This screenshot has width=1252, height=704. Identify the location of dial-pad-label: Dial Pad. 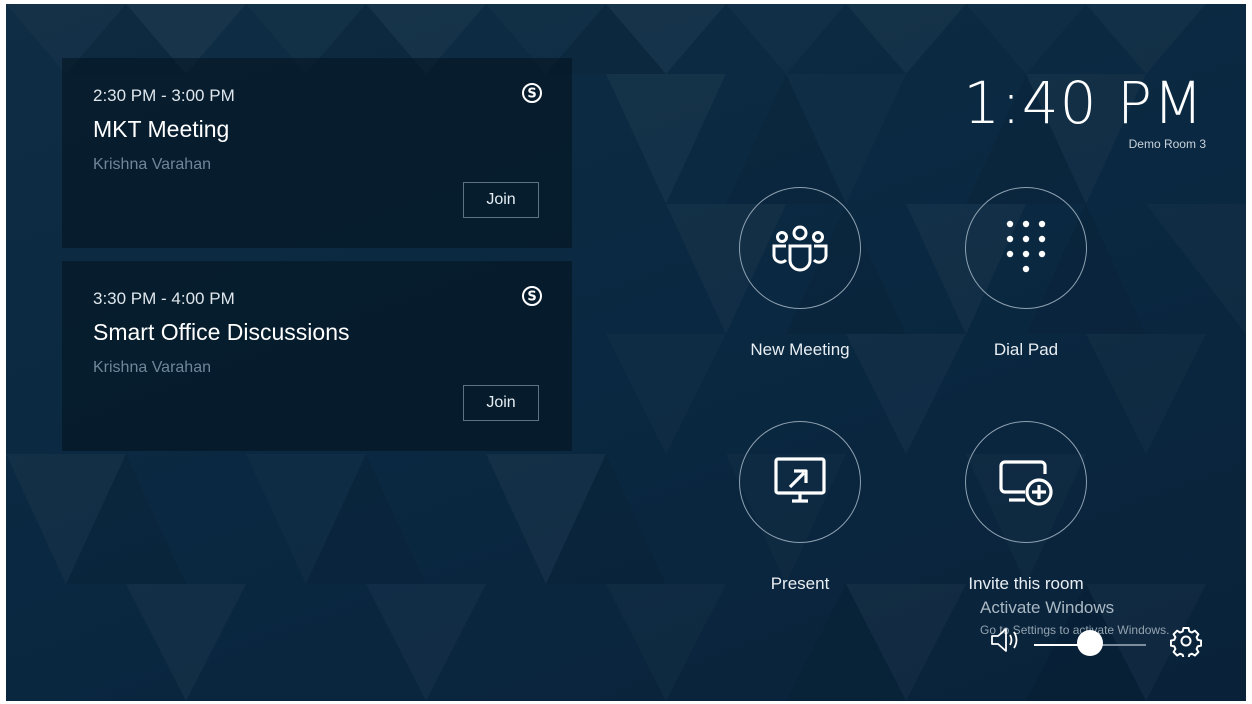
(1026, 349).